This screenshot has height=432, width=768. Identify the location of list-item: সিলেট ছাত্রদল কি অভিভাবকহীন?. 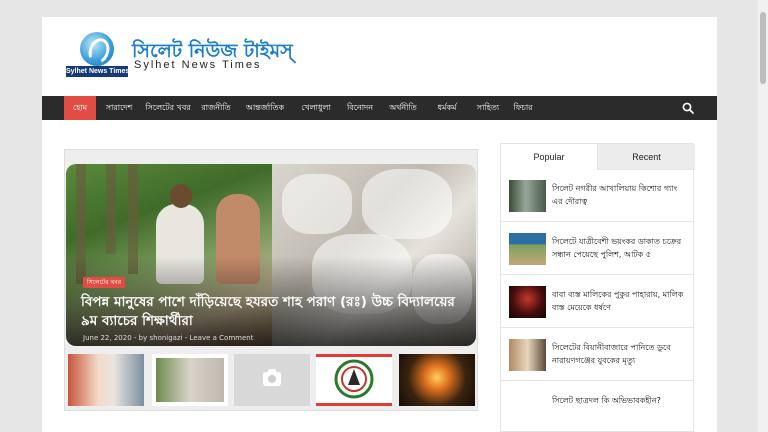
(597, 407).